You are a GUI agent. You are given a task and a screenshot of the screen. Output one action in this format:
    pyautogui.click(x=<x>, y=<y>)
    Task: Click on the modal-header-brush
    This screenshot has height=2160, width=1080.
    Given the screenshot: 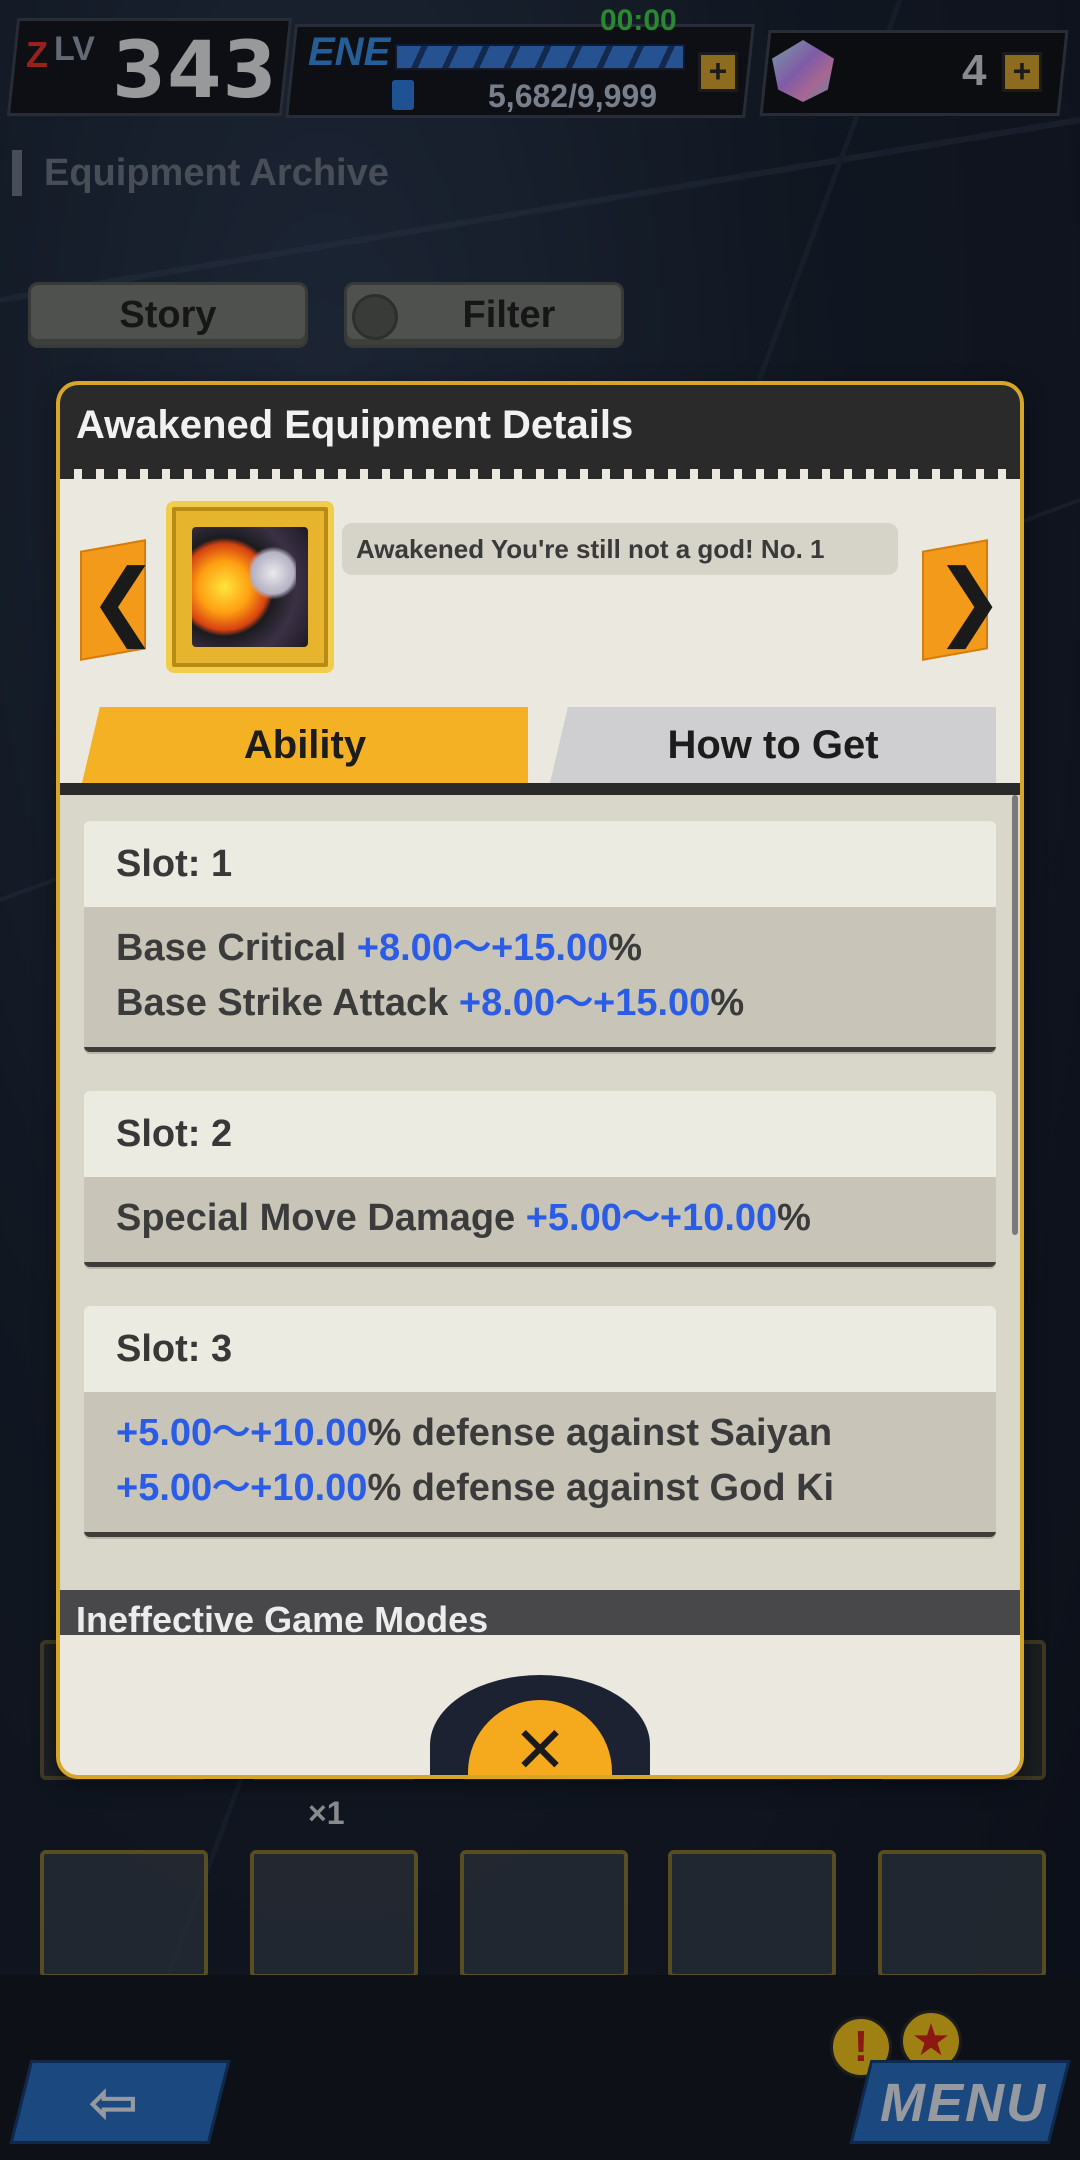 What is the action you would take?
    pyautogui.click(x=540, y=471)
    